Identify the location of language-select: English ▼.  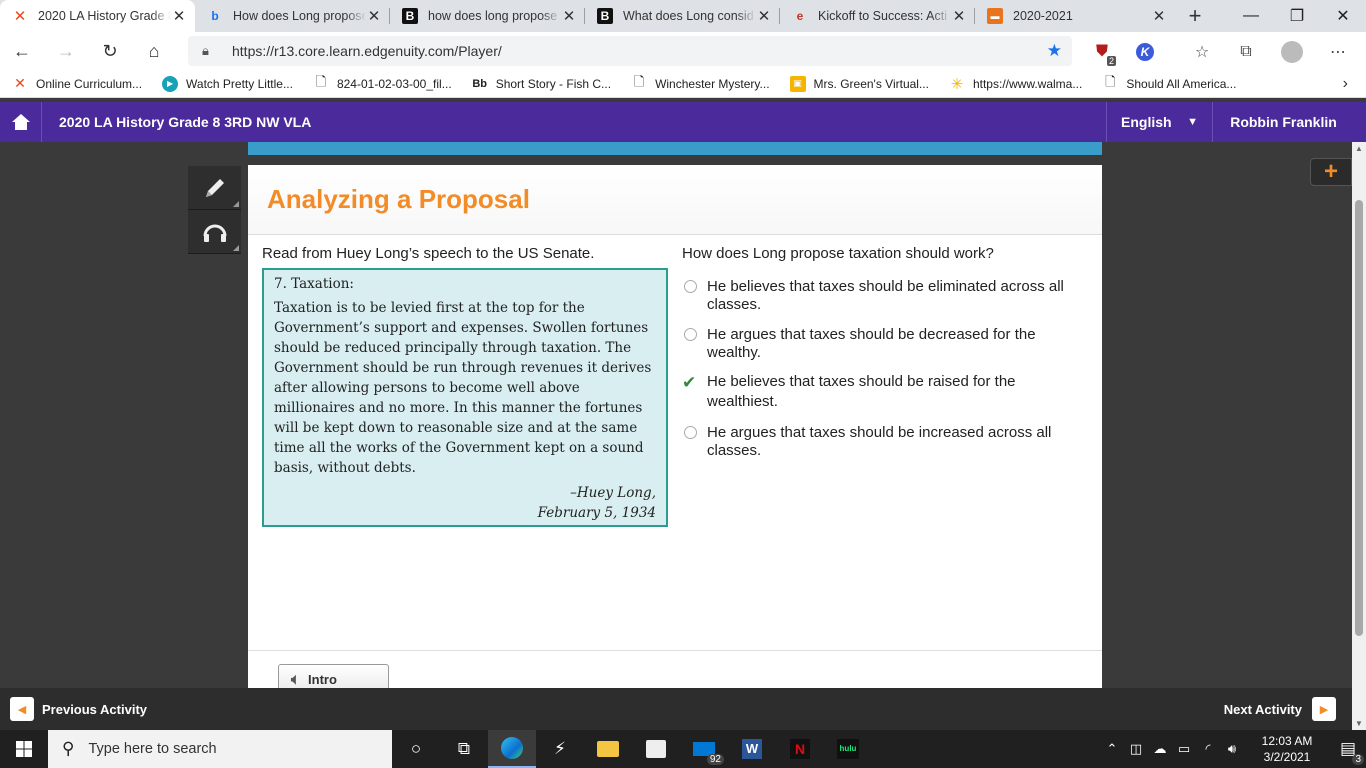
(1159, 122).